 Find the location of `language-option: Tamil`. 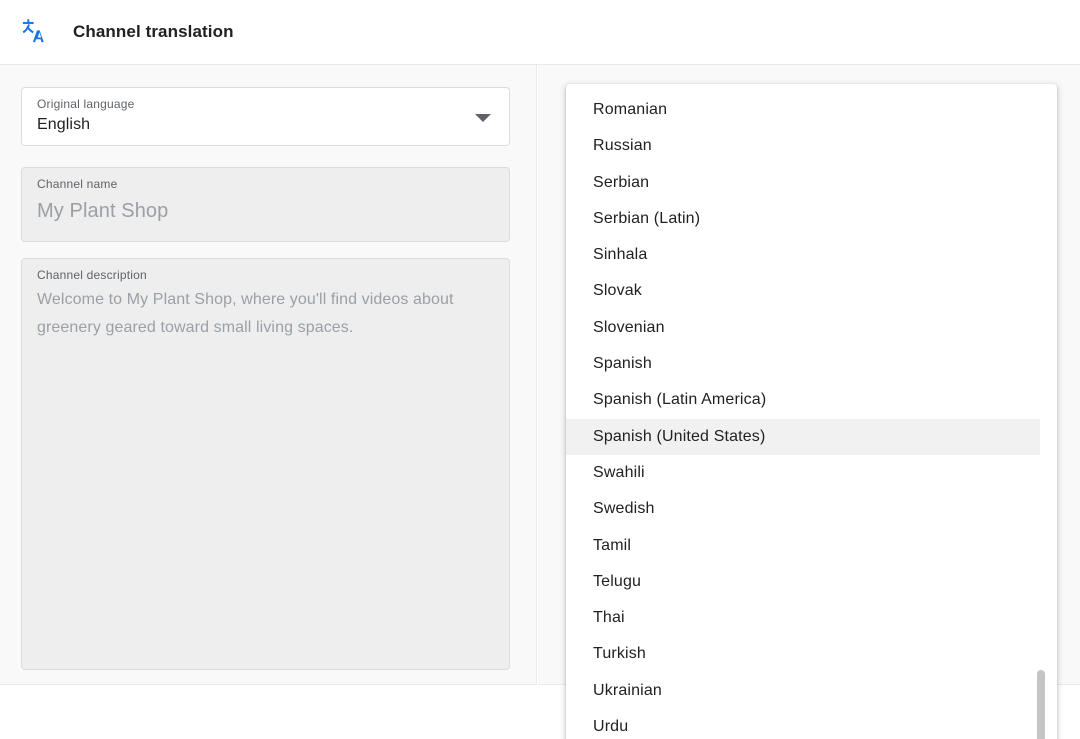

language-option: Tamil is located at coordinates (803, 546).